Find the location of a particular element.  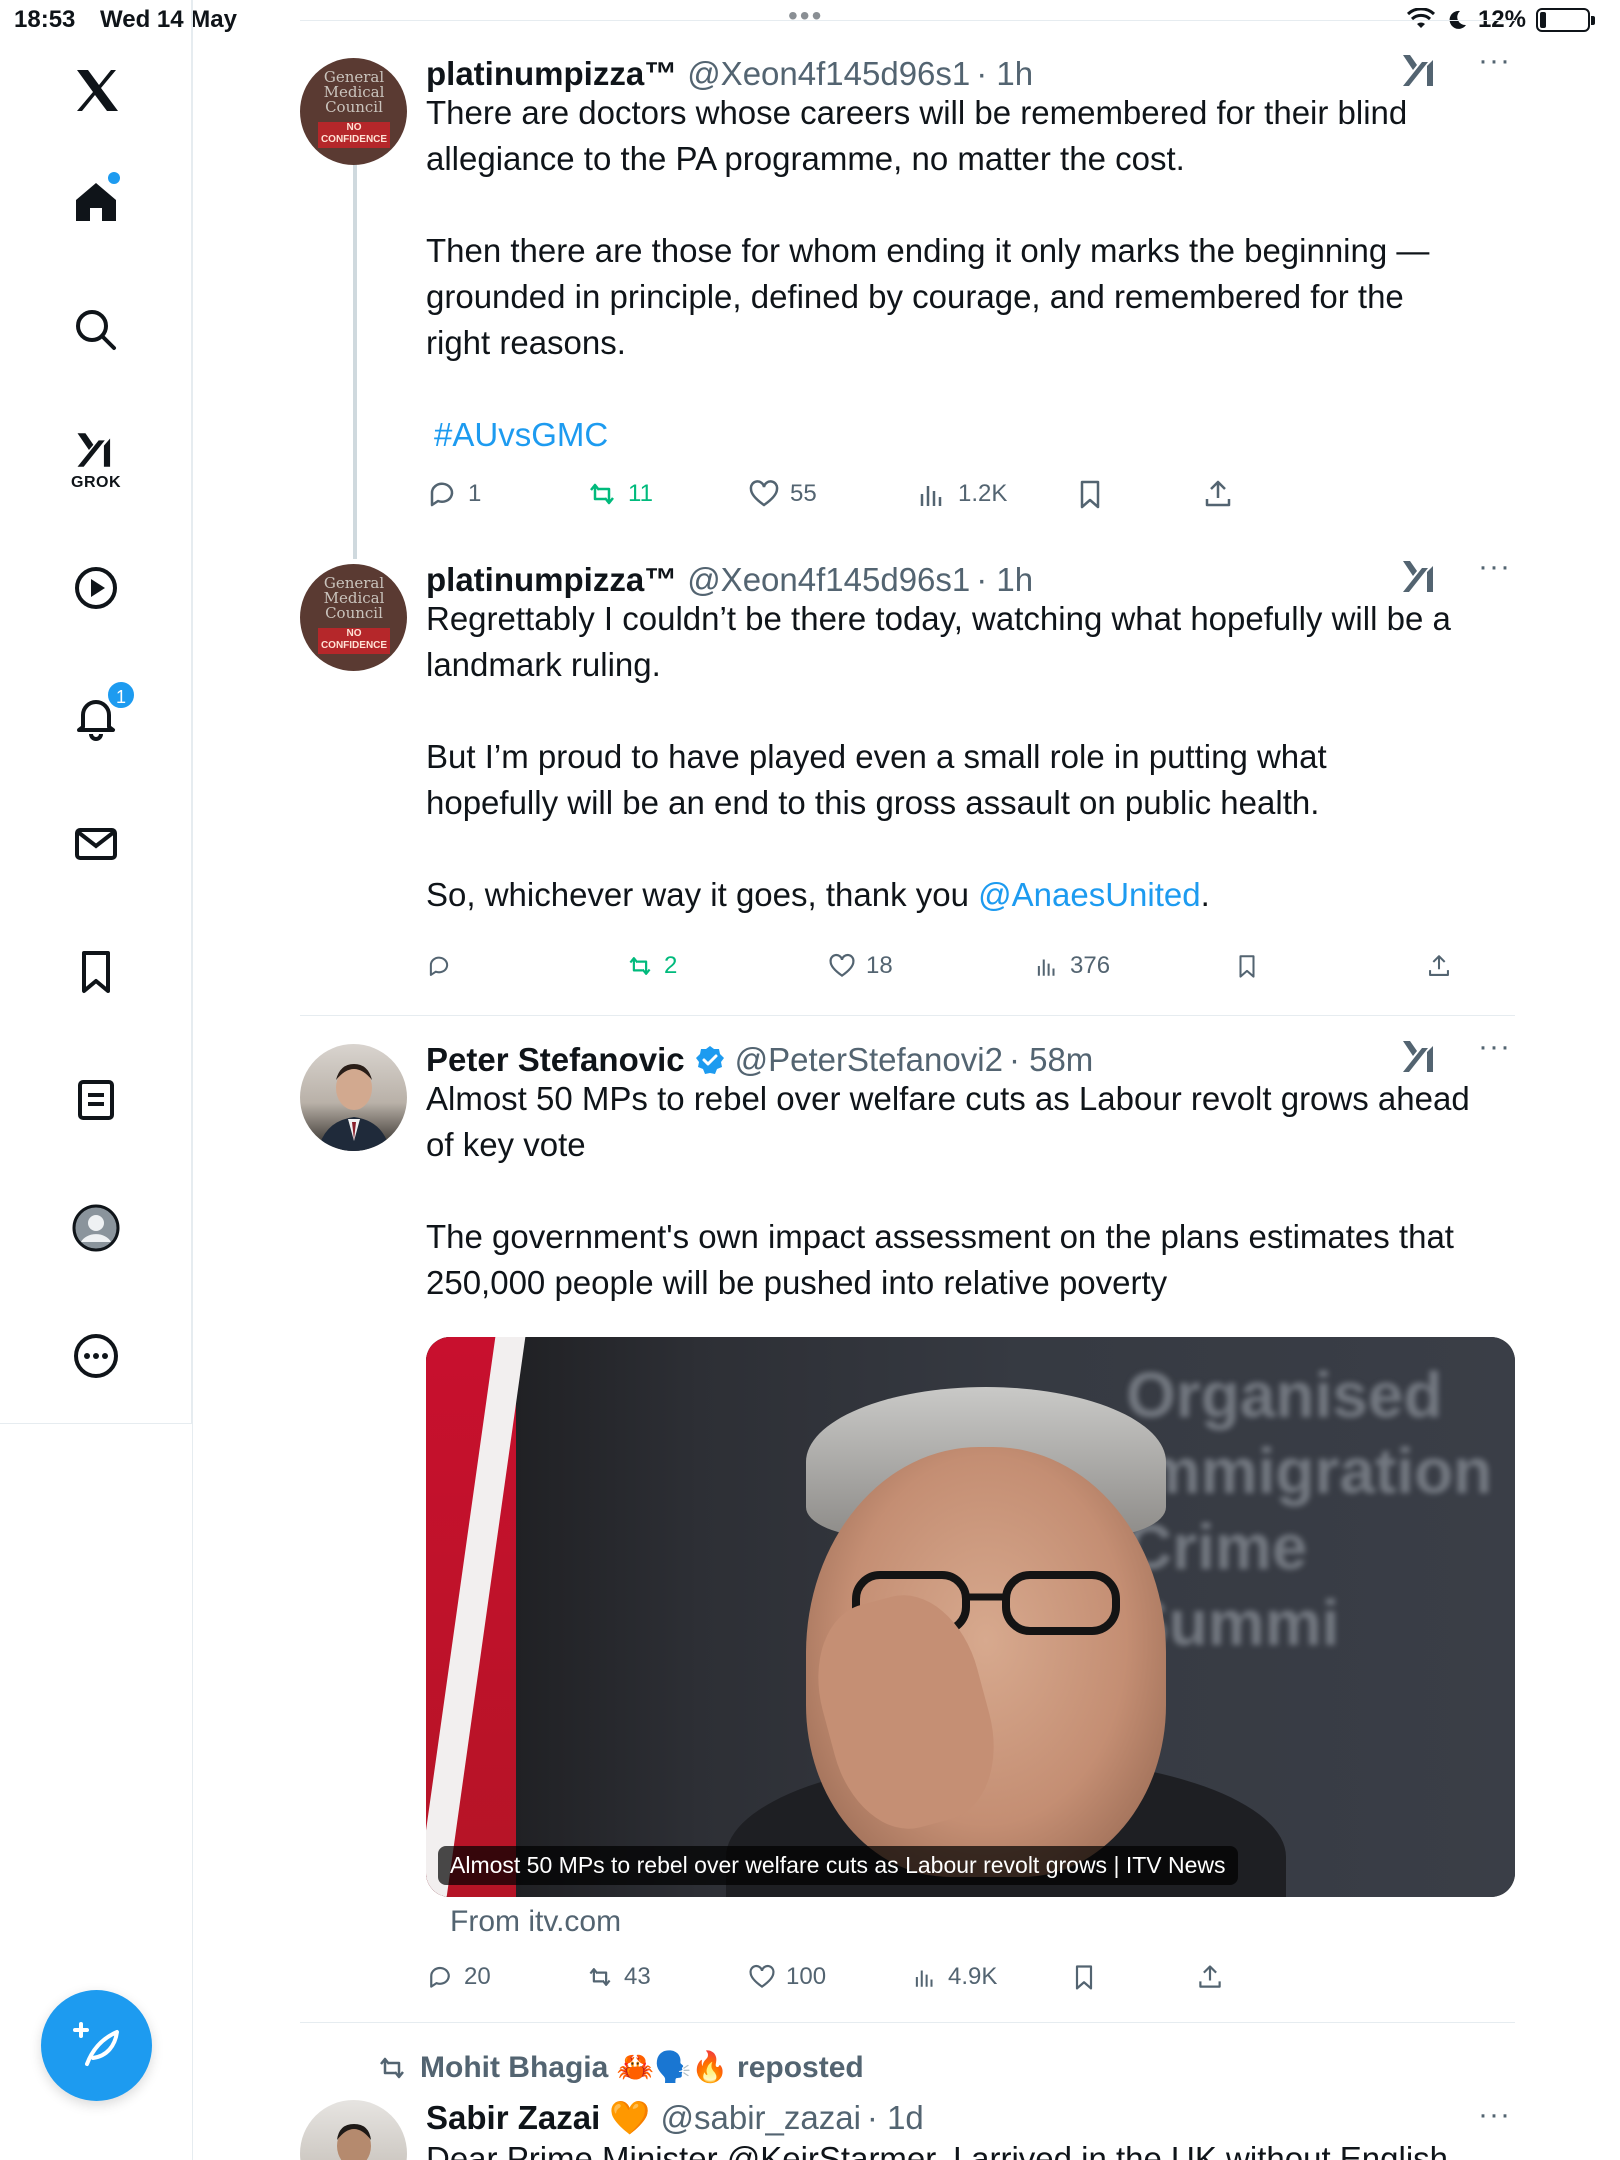

mail-icon is located at coordinates (96, 844).